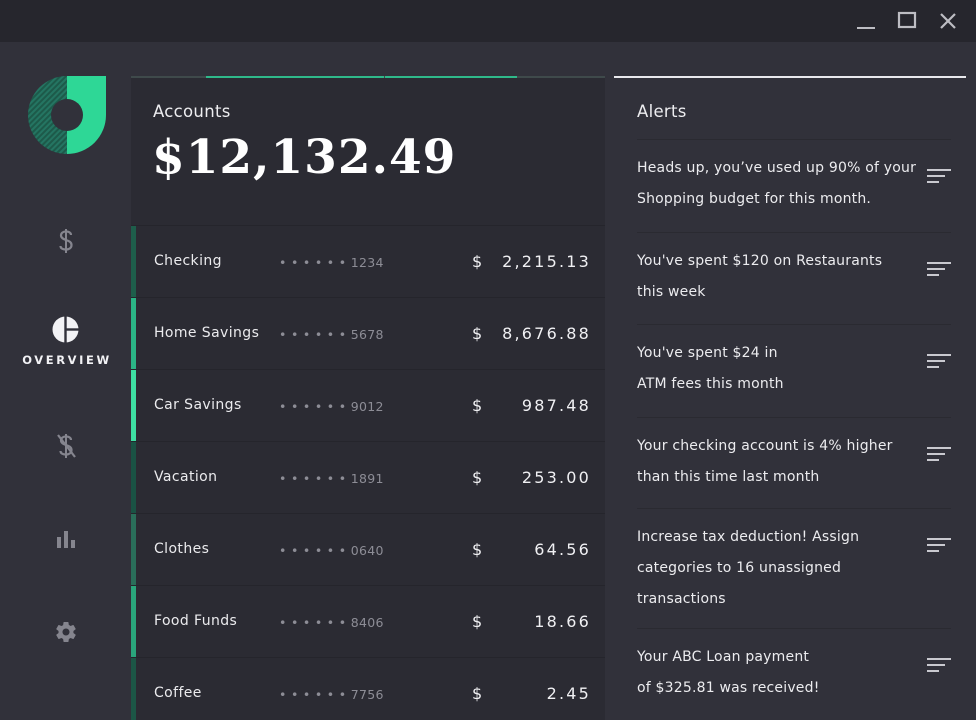  I want to click on account-balance: 2,215.13, so click(546, 261).